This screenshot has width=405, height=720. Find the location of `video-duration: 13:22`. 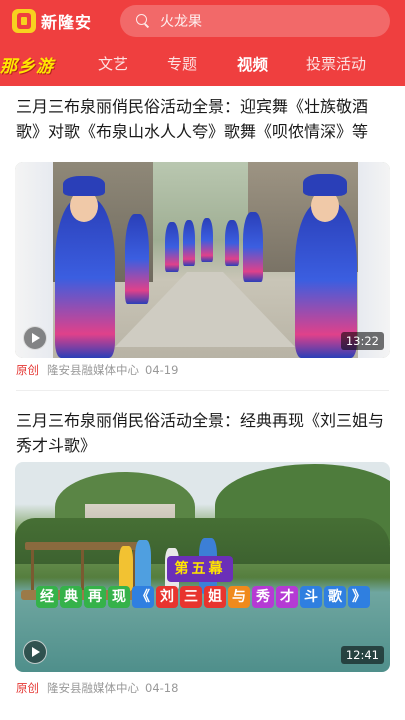

video-duration: 13:22 is located at coordinates (362, 341).